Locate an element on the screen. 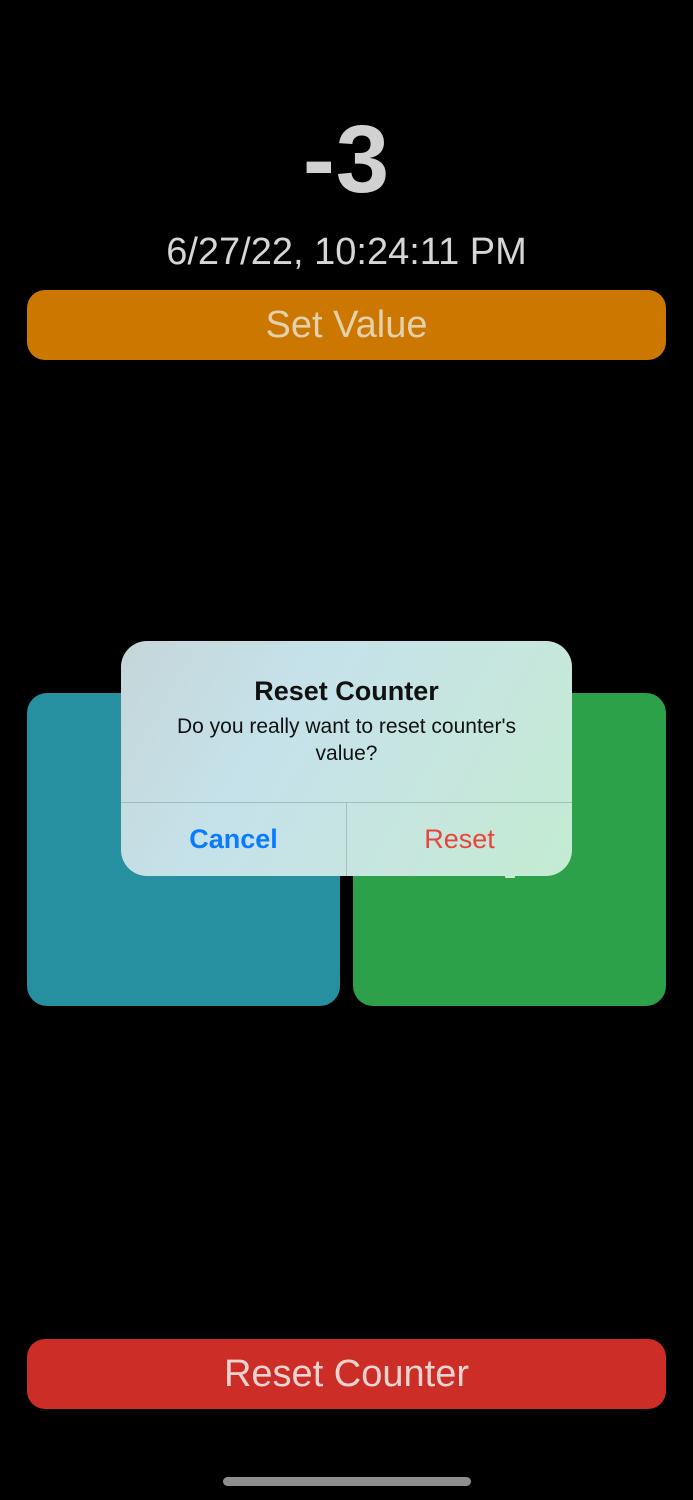  counter-value: -3 is located at coordinates (346, 159).